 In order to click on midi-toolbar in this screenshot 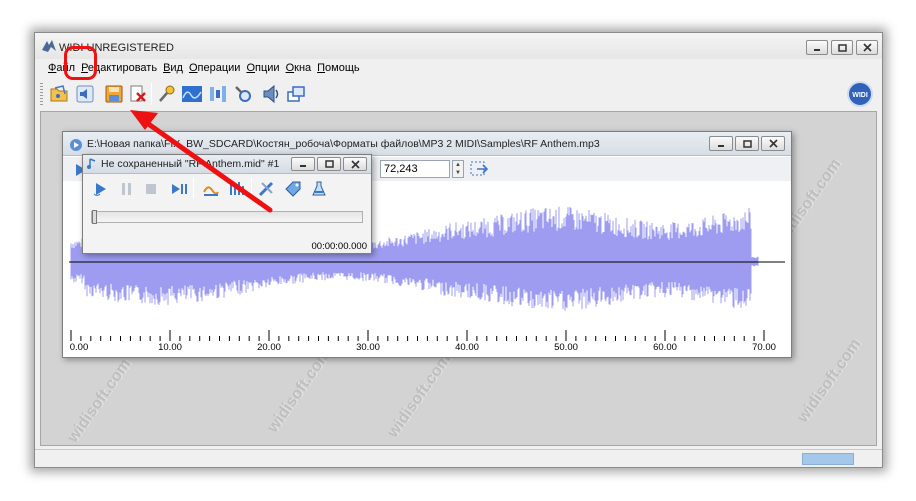, I will do `click(227, 189)`.